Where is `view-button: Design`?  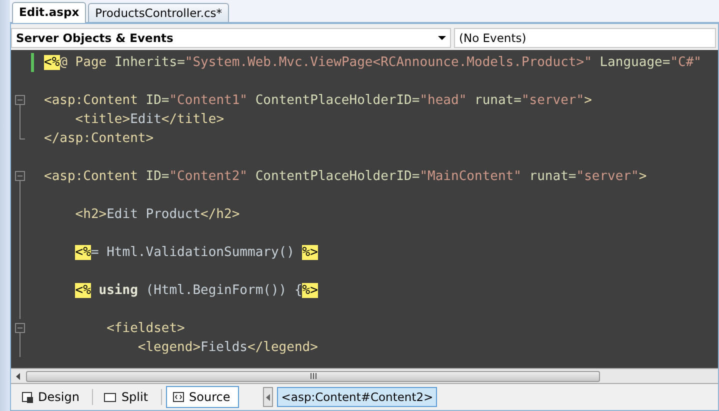
view-button: Design is located at coordinates (51, 397).